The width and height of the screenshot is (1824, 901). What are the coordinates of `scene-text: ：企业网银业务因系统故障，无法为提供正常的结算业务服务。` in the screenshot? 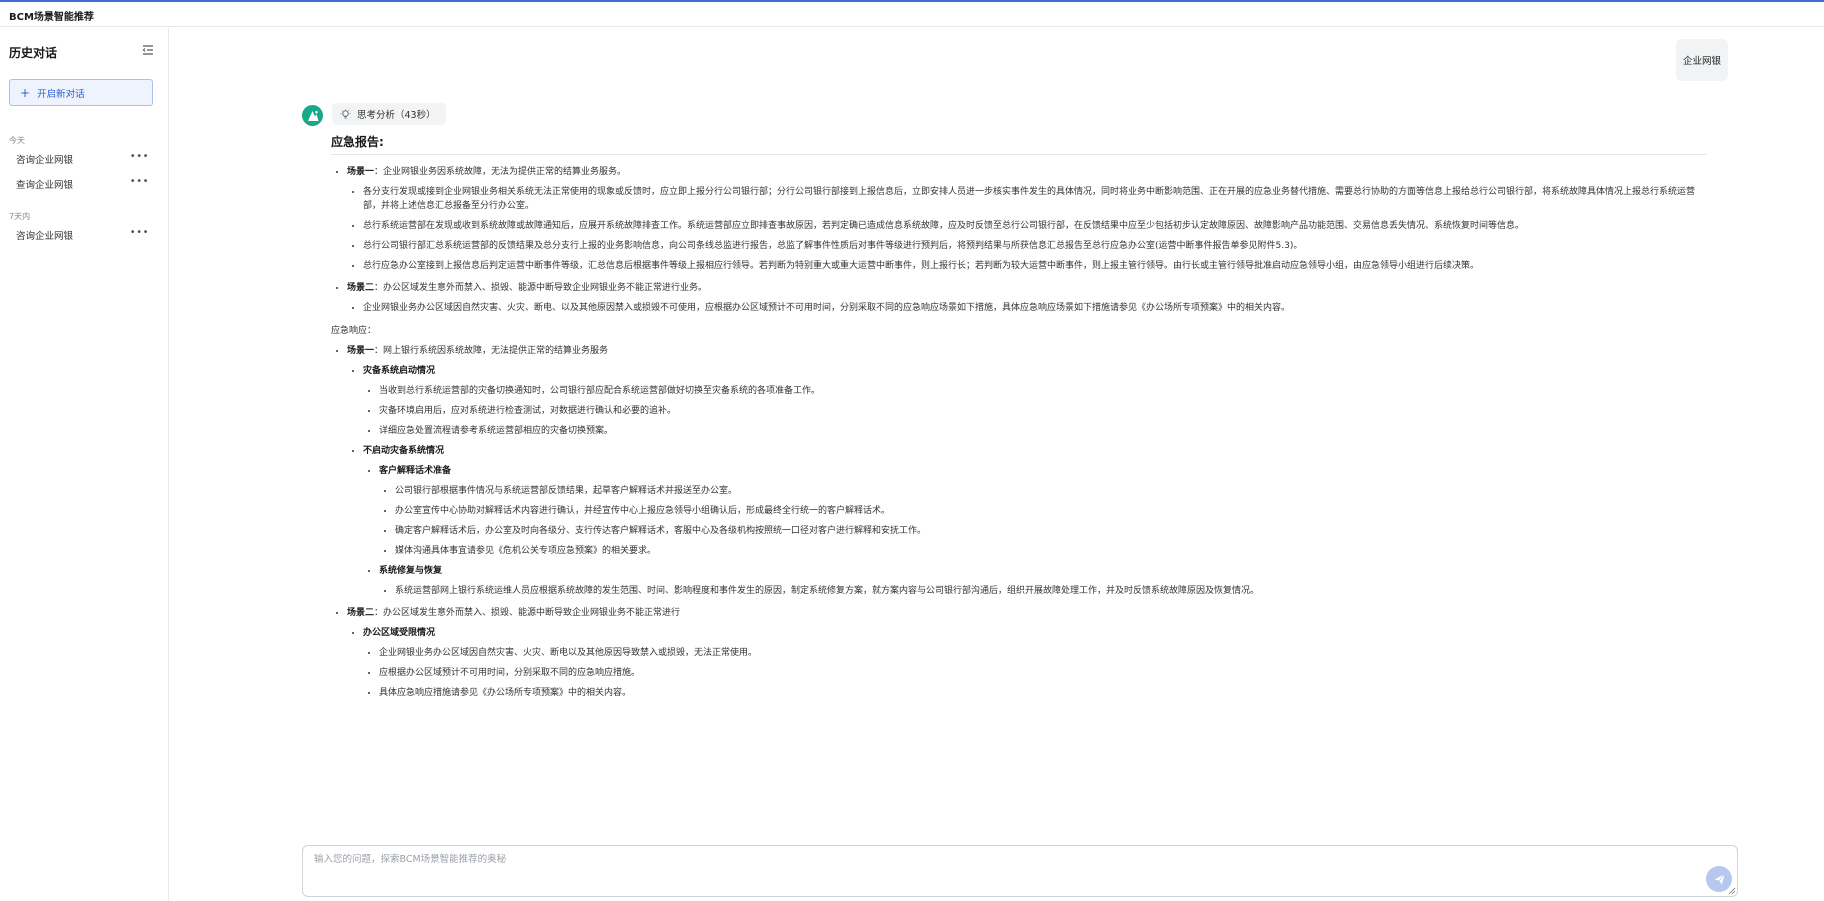 It's located at (500, 172).